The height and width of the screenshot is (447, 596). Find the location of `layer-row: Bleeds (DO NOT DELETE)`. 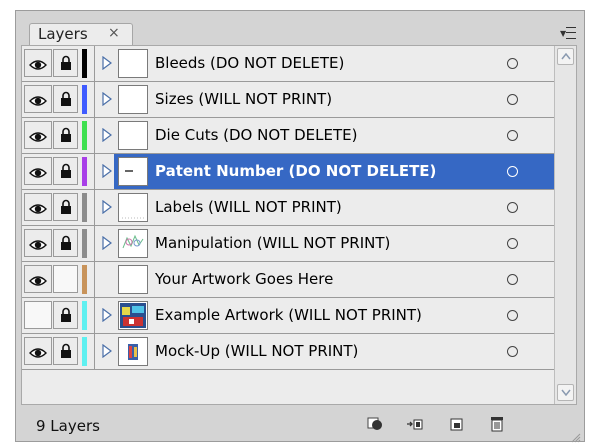

layer-row: Bleeds (DO NOT DELETE) is located at coordinates (288, 64).